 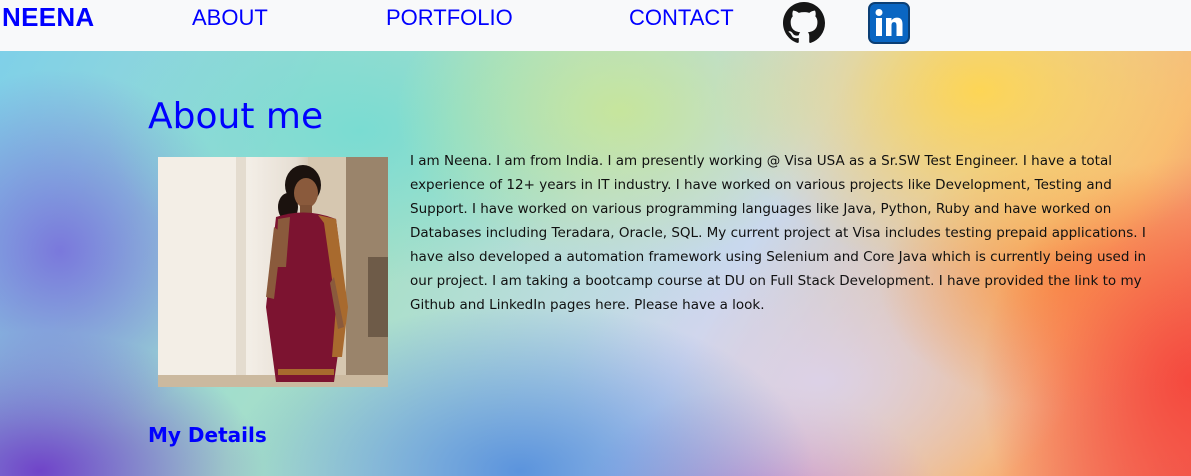 I want to click on nav-link-contact: CONTACT, so click(x=681, y=18).